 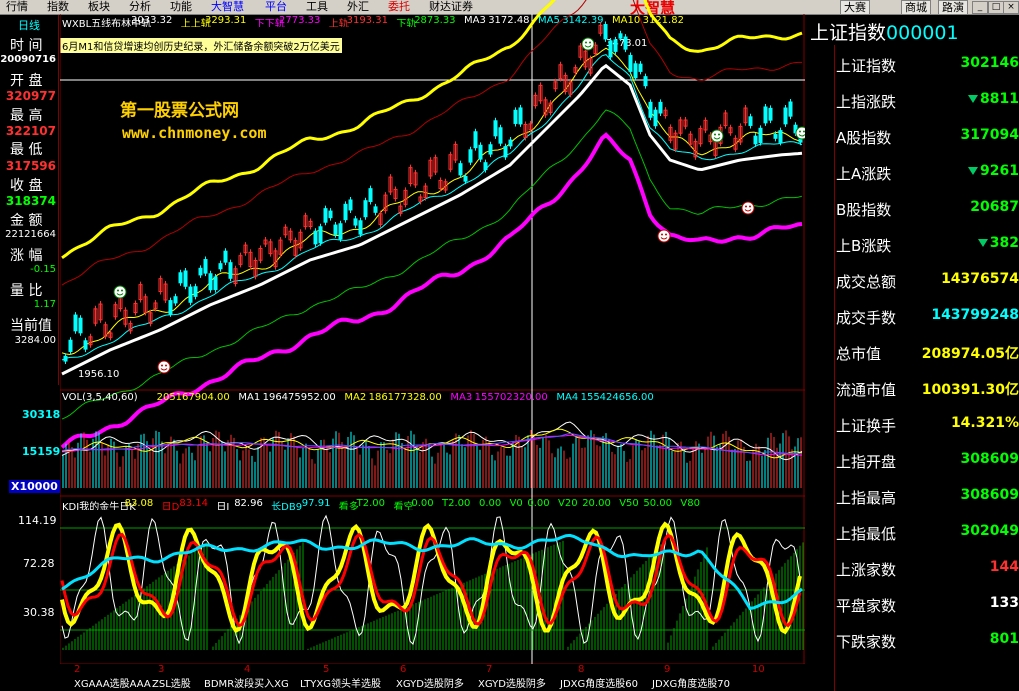 I want to click on summary-row-number: 308609, so click(x=989, y=459).